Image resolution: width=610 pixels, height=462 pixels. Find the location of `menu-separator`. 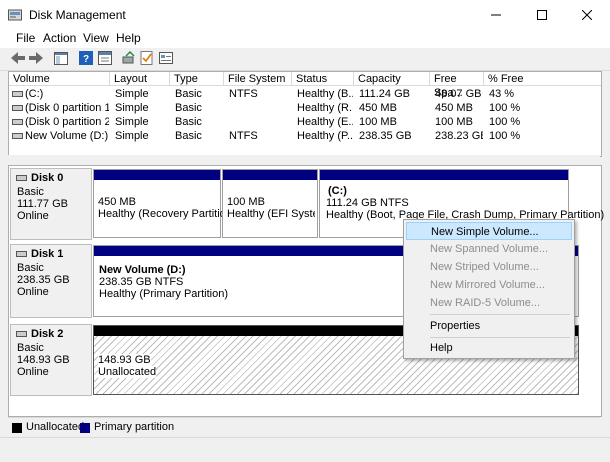

menu-separator is located at coordinates (500, 314).